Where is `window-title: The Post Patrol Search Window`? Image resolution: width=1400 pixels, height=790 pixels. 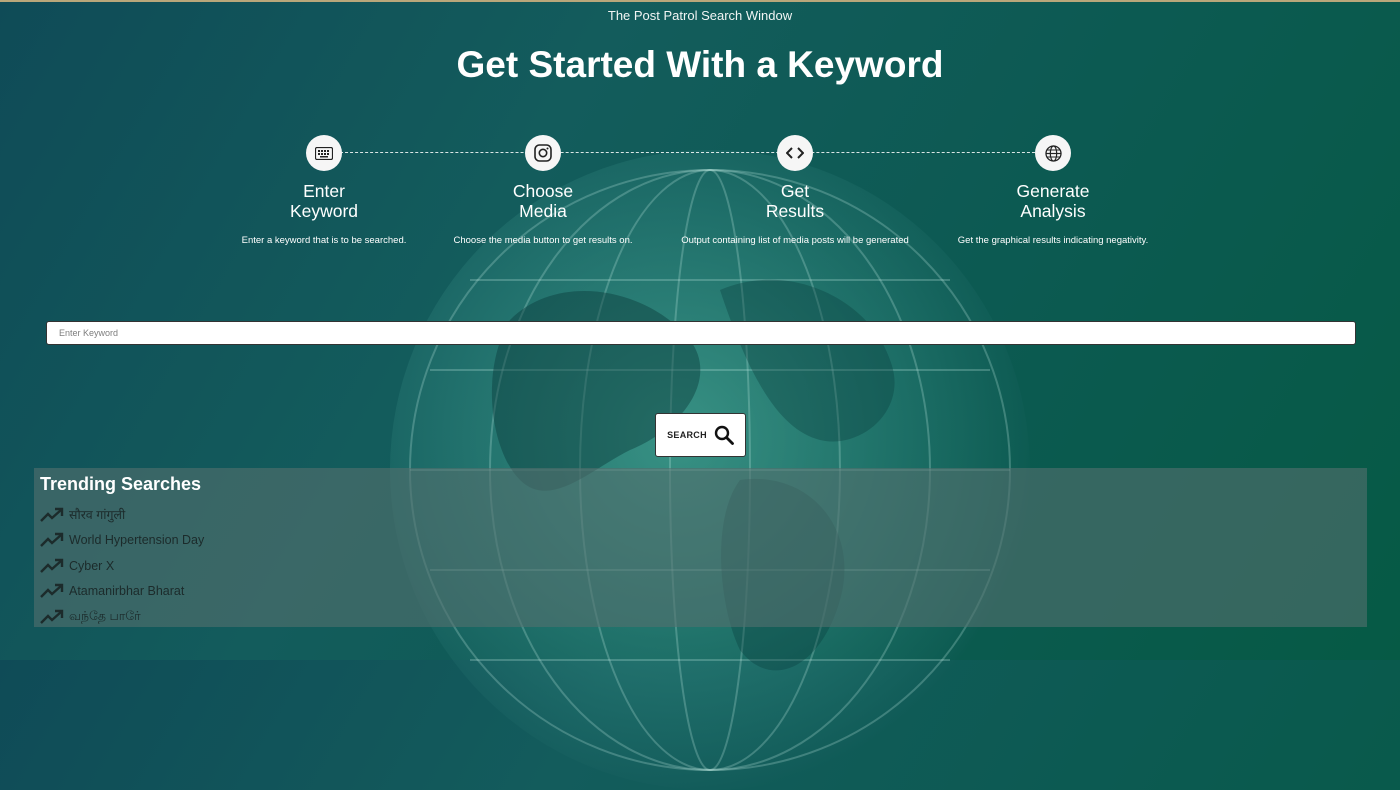 window-title: The Post Patrol Search Window is located at coordinates (700, 15).